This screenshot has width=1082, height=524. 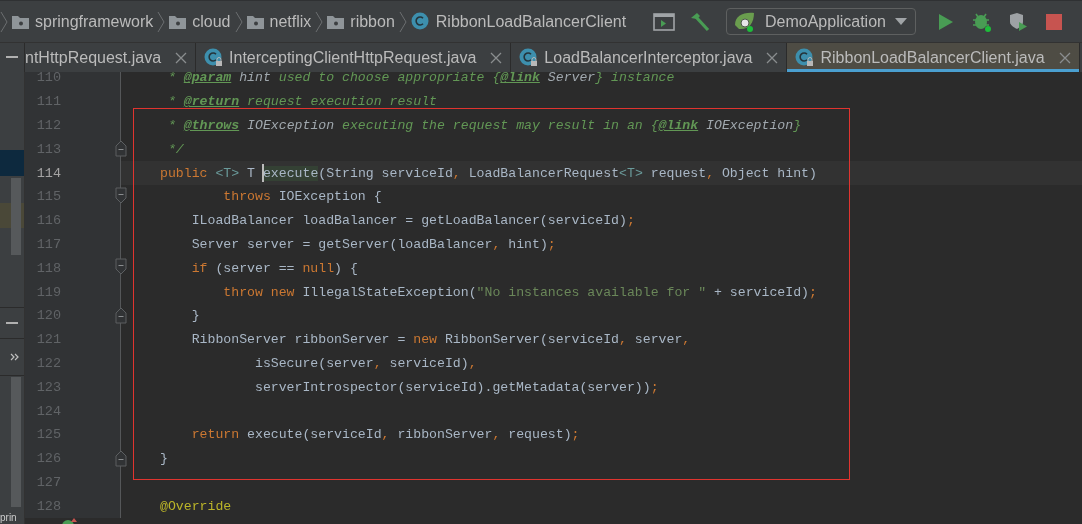 I want to click on code-line: ILoadBalancer loadBalancer = getLoadBalancer(serviceId);, so click(x=412, y=221).